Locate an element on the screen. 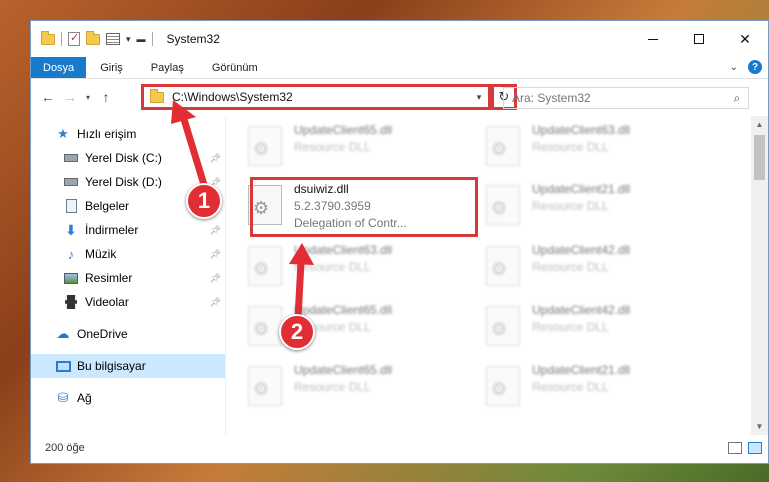 This screenshot has width=769, height=482. properties-list-icon is located at coordinates (113, 39).